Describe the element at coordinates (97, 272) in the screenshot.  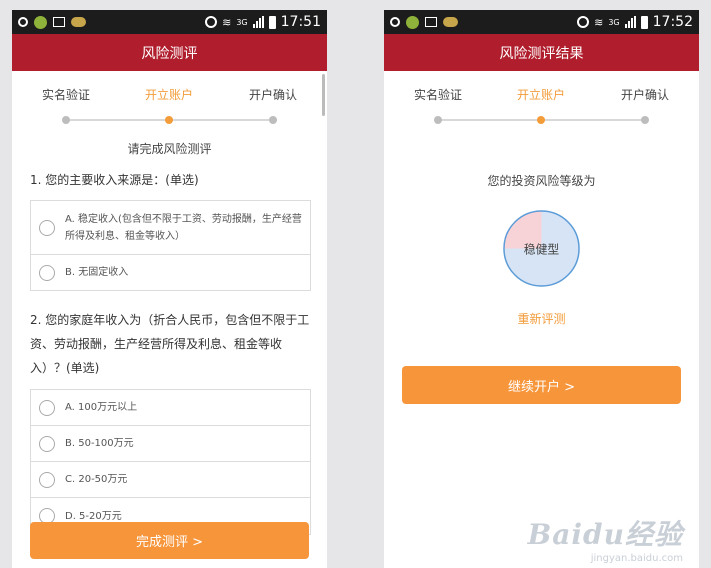
I see `option-label: B. 无固定收入` at that location.